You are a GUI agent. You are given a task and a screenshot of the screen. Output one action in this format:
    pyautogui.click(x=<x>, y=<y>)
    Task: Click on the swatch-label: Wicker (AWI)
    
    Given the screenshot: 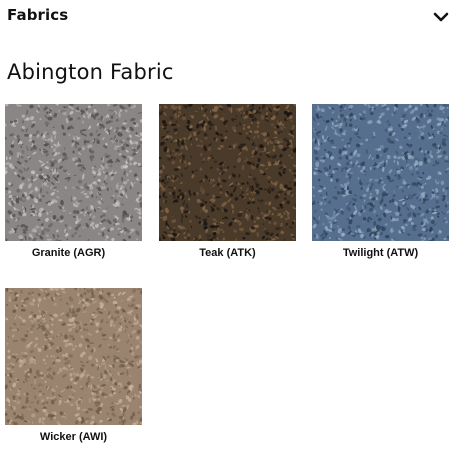 What is the action you would take?
    pyautogui.click(x=73, y=437)
    